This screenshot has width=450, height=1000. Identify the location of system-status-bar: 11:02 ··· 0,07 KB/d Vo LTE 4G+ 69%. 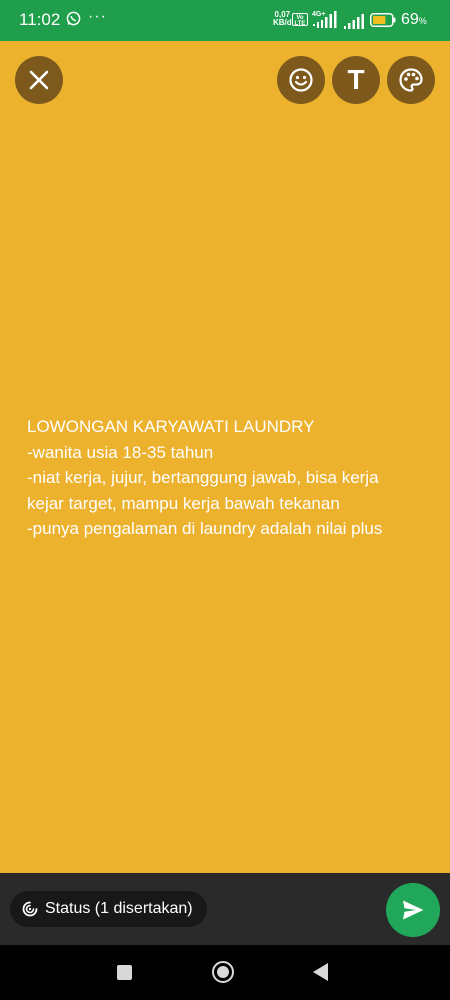
(225, 20).